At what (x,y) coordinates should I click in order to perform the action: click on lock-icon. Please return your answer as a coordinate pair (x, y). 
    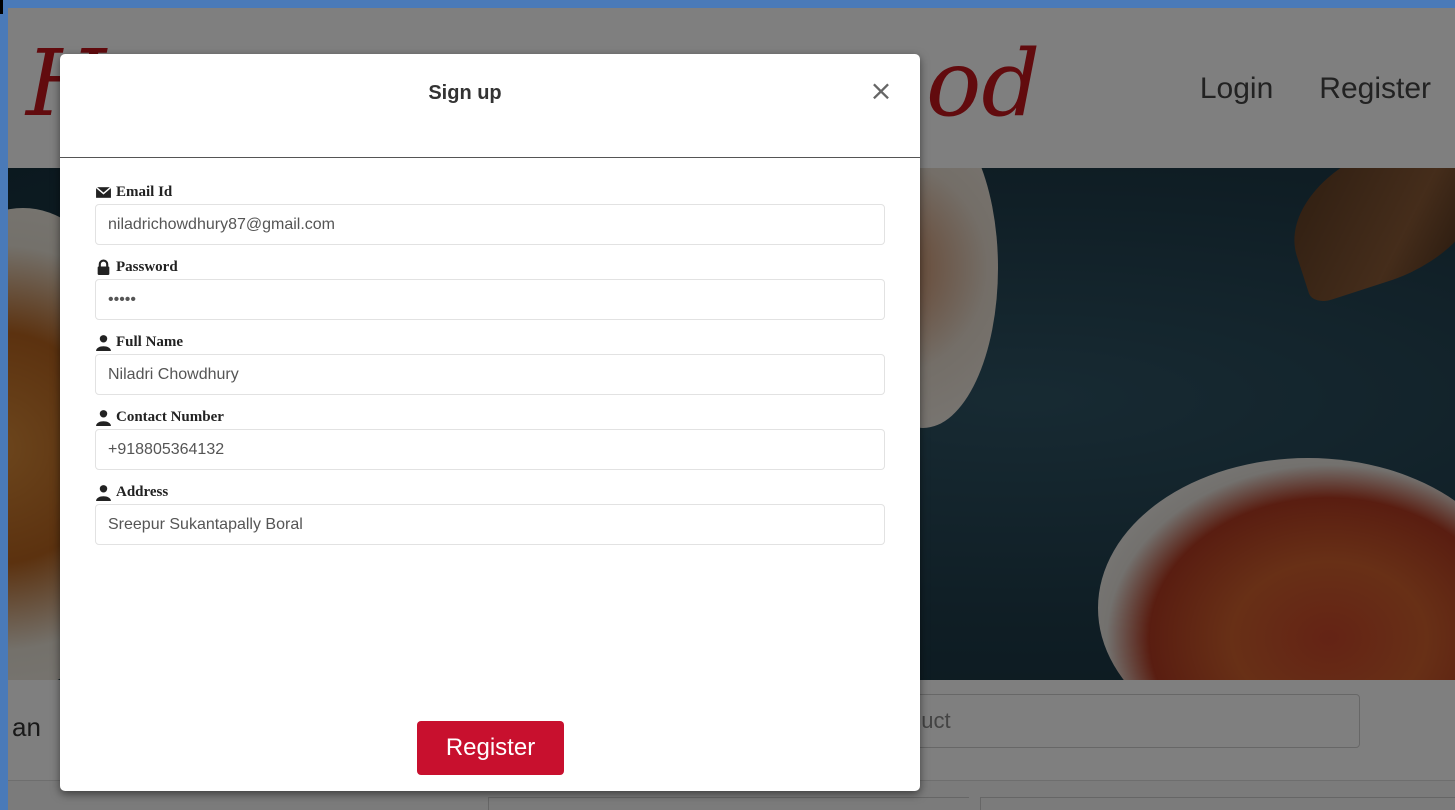
    Looking at the image, I should click on (103, 267).